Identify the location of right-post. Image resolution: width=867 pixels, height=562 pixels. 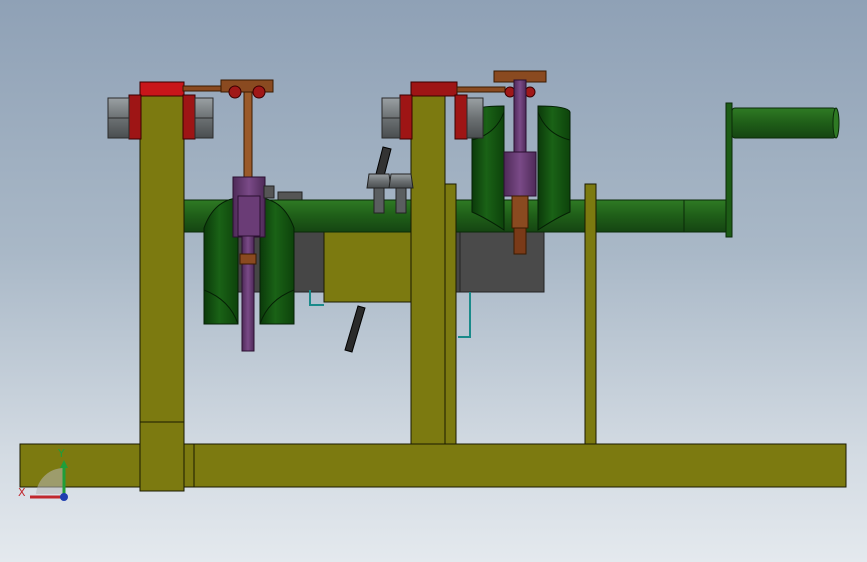
(590, 314).